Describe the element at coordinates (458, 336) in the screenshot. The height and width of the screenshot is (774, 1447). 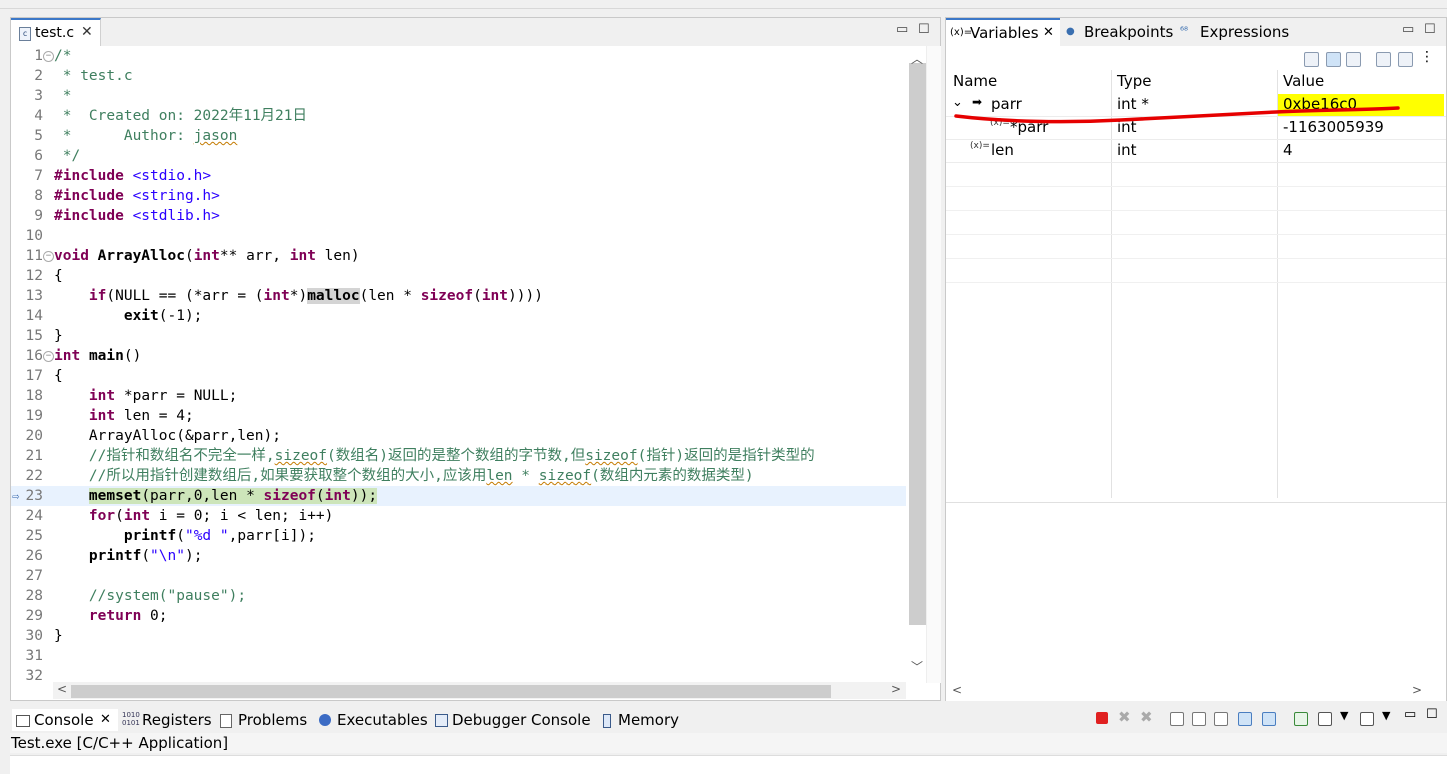
I see `code-line: 15}` at that location.